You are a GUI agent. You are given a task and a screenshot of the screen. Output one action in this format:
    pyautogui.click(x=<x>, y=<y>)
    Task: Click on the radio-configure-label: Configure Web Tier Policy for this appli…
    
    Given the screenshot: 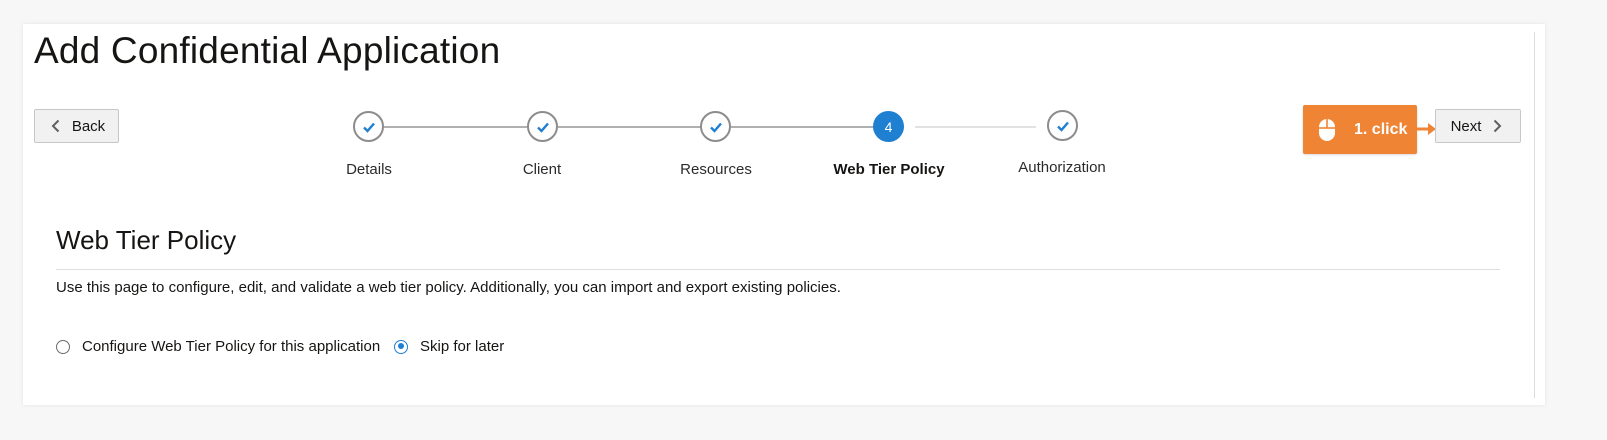 What is the action you would take?
    pyautogui.click(x=231, y=346)
    